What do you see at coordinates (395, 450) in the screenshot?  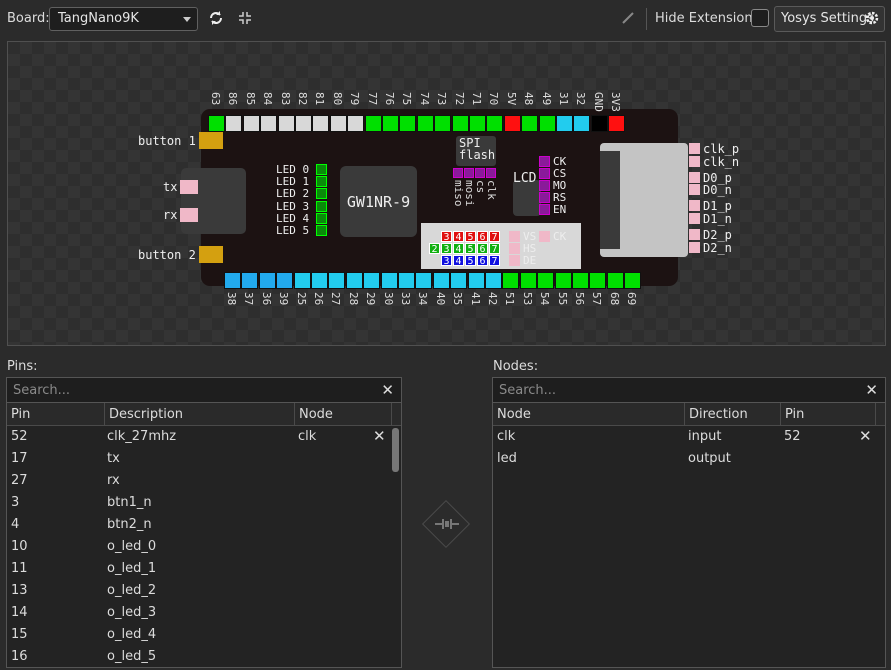 I see `pins-scrollbar` at bounding box center [395, 450].